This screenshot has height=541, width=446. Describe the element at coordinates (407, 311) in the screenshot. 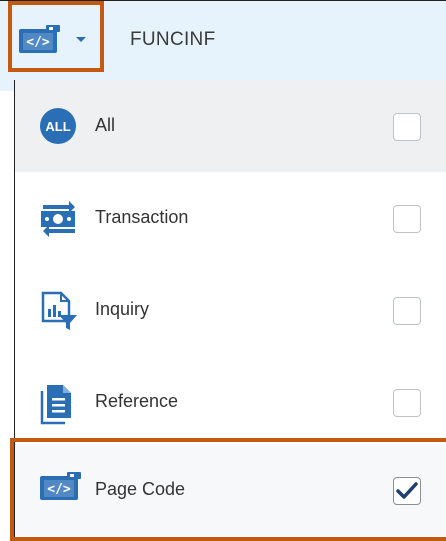

I see `filter-checkbox-inquiry` at that location.